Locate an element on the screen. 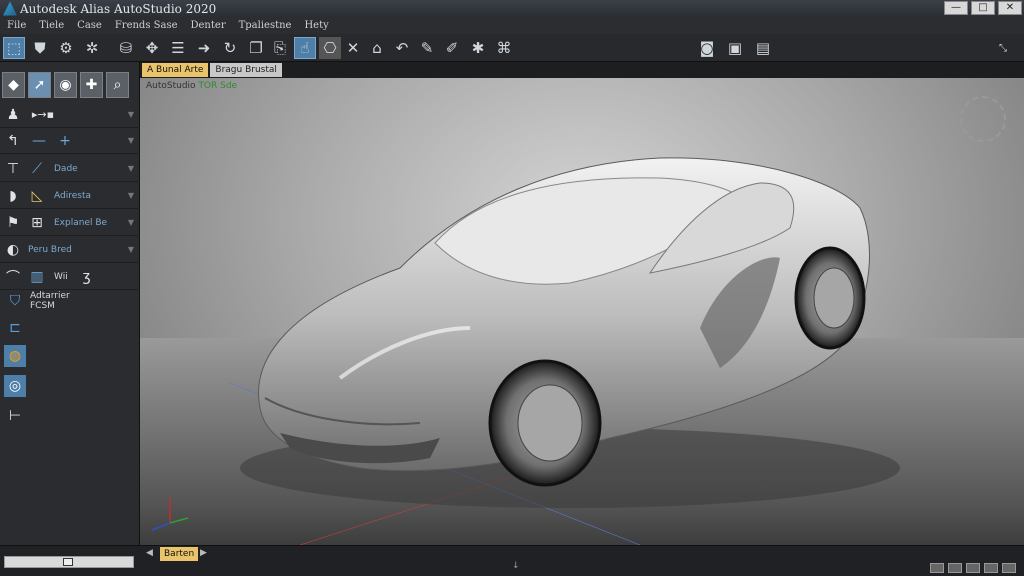 Image resolution: width=1024 pixels, height=576 pixels. menu-file: File is located at coordinates (16, 25).